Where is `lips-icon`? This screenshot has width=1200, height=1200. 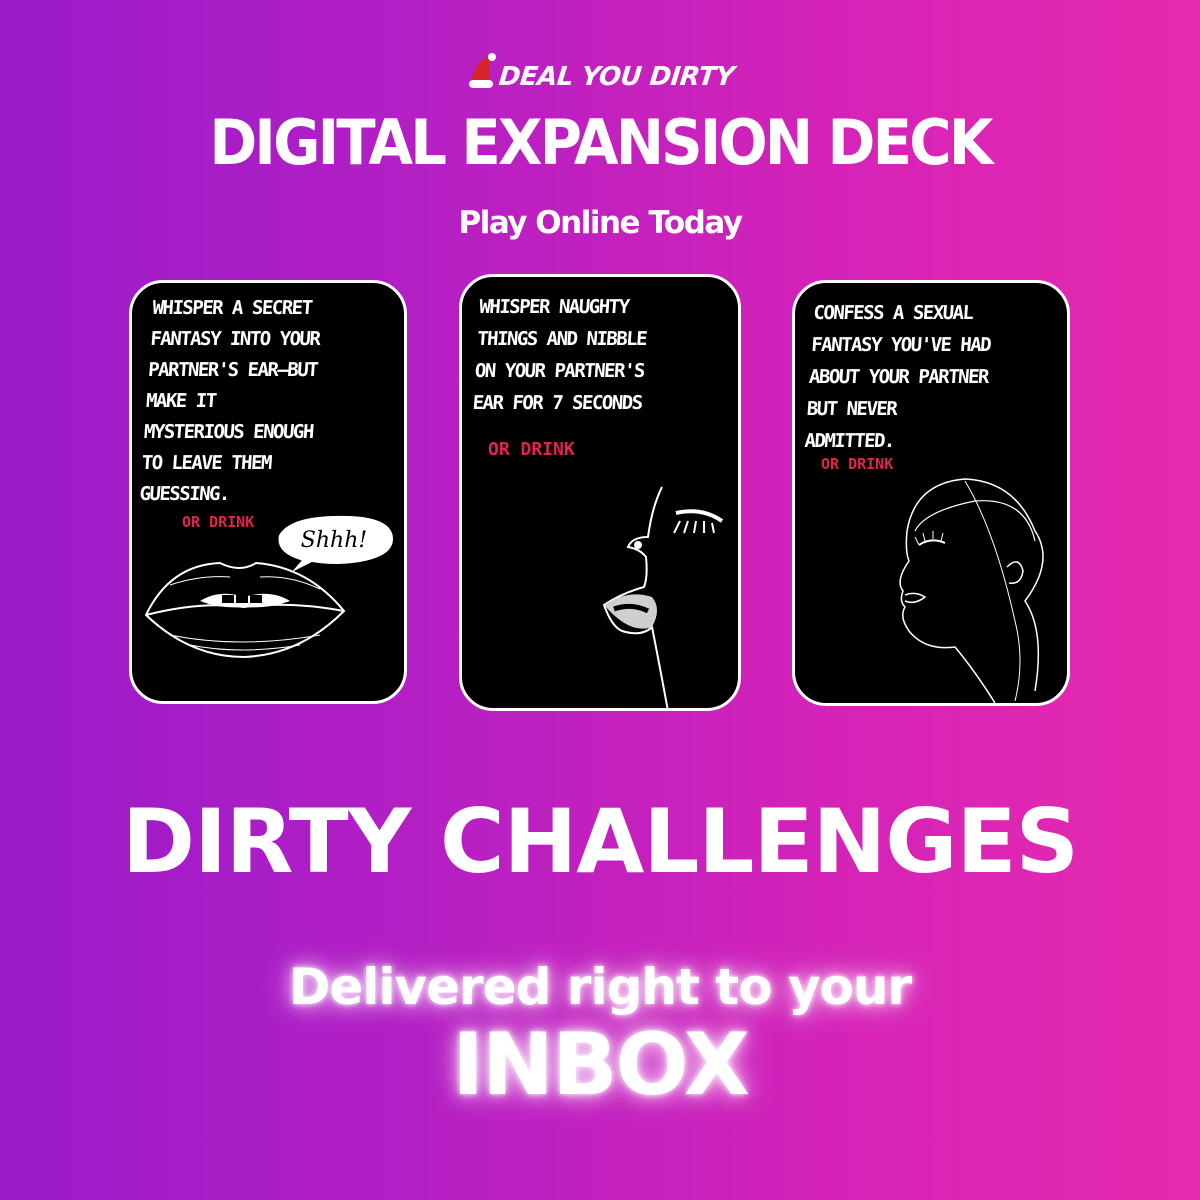 lips-icon is located at coordinates (245, 610).